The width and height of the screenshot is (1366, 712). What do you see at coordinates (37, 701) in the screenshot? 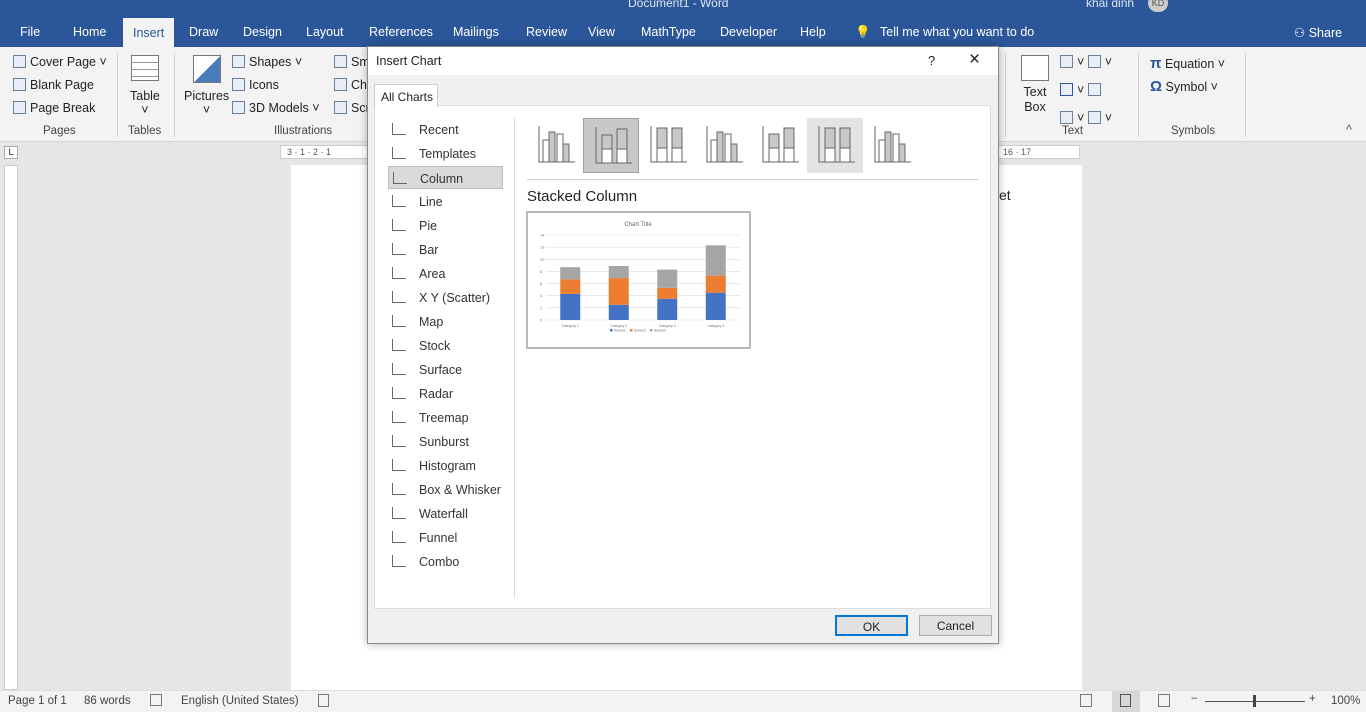
I see `page-count: Page 1 of 1` at bounding box center [37, 701].